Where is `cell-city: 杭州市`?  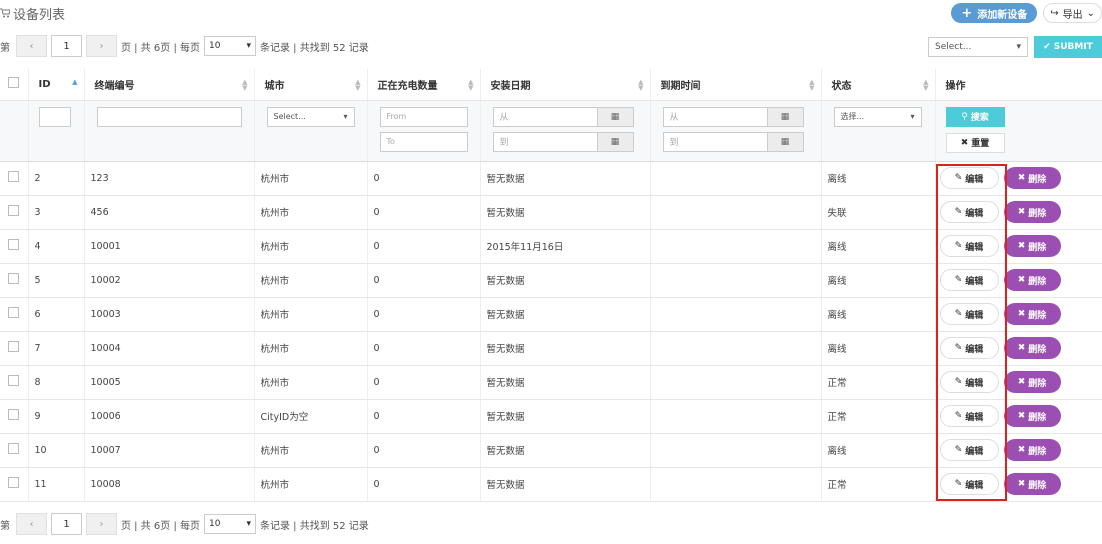 cell-city: 杭州市 is located at coordinates (311, 280).